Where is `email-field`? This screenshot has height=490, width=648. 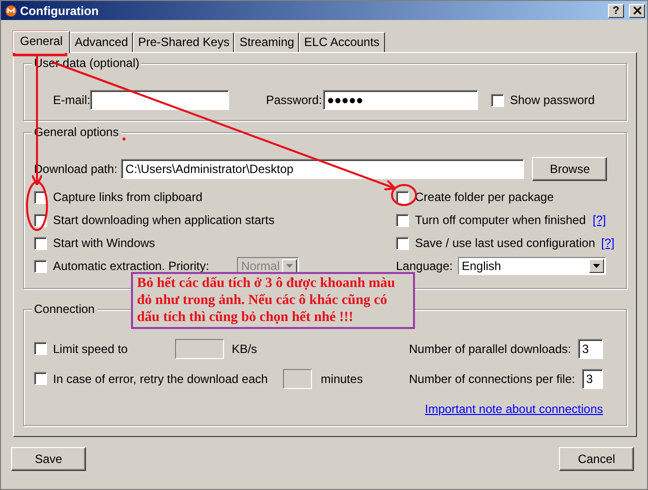
email-field is located at coordinates (159, 100).